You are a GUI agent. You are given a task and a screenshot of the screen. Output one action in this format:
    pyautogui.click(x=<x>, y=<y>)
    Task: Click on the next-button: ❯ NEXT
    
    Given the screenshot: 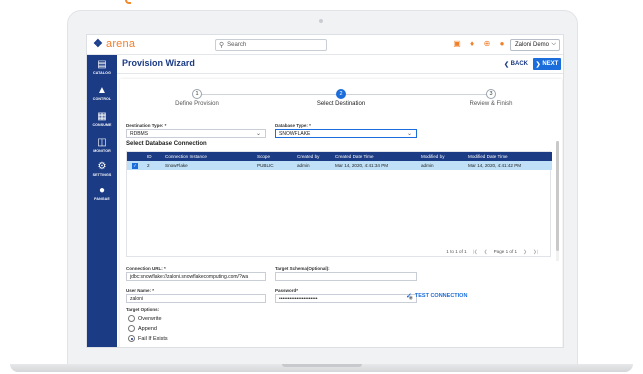 What is the action you would take?
    pyautogui.click(x=547, y=64)
    